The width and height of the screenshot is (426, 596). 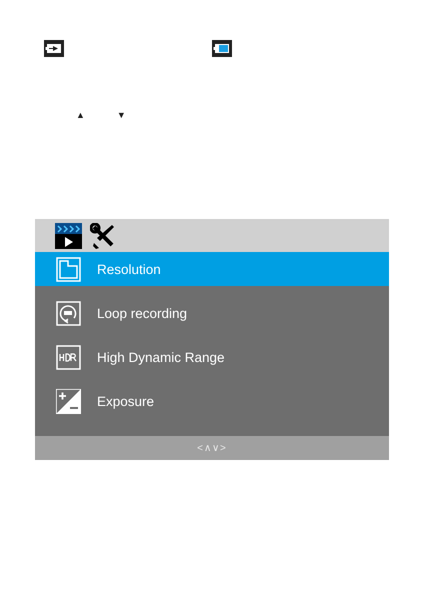 I want to click on battery-icon, so click(x=222, y=48).